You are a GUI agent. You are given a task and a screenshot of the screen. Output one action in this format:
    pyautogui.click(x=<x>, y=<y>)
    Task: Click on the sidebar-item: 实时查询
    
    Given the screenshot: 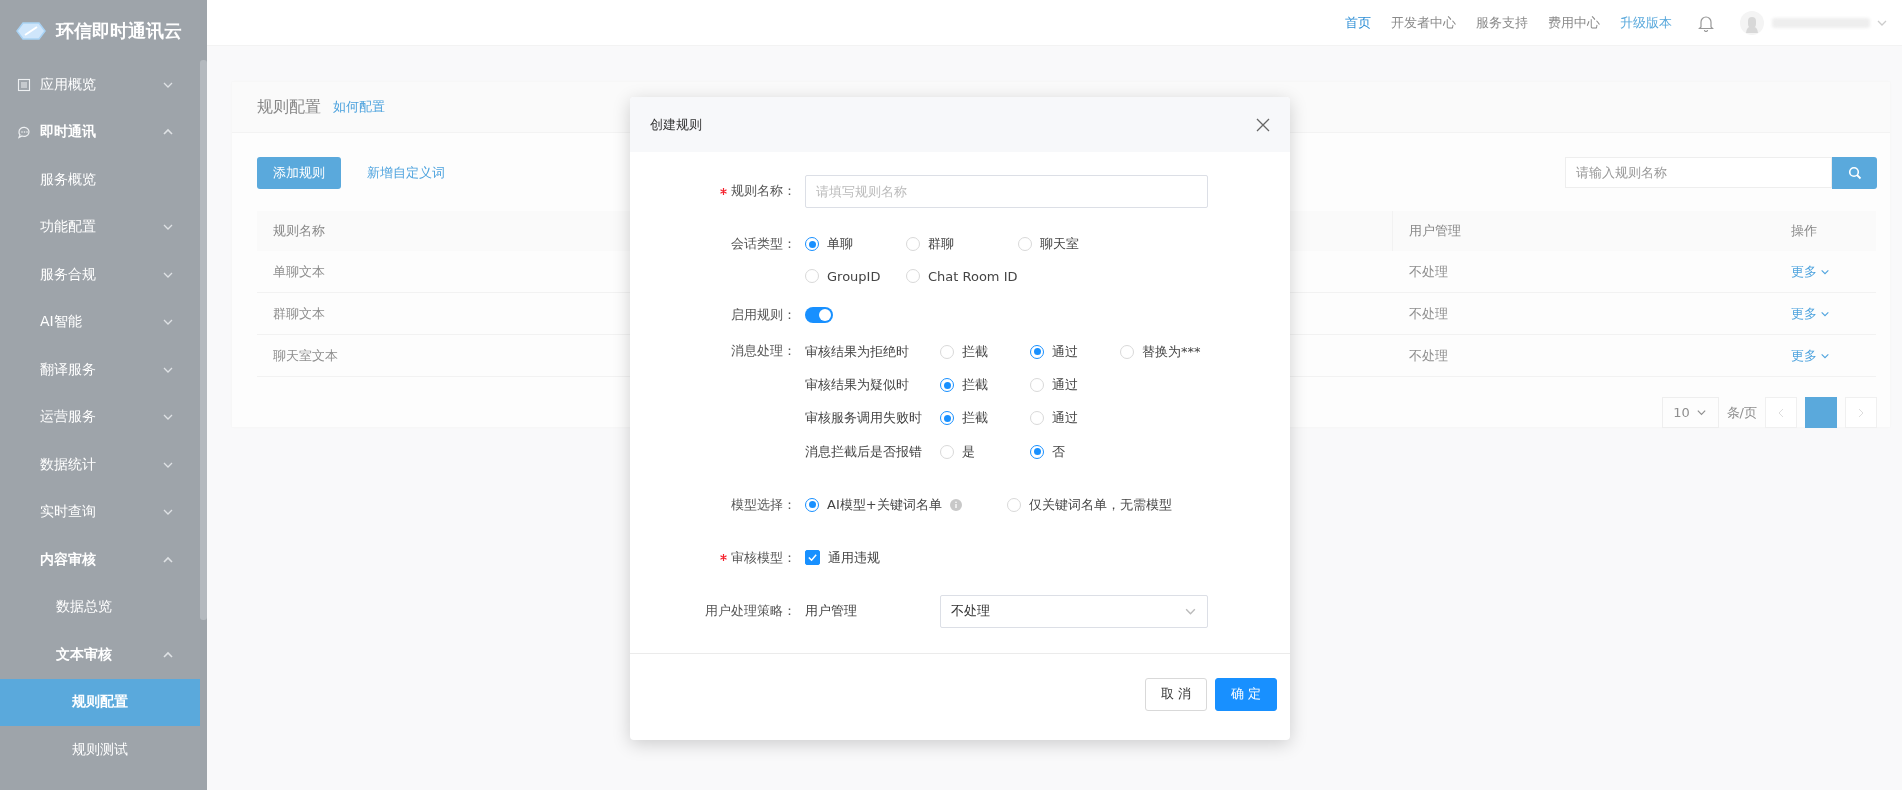 What is the action you would take?
    pyautogui.click(x=100, y=512)
    